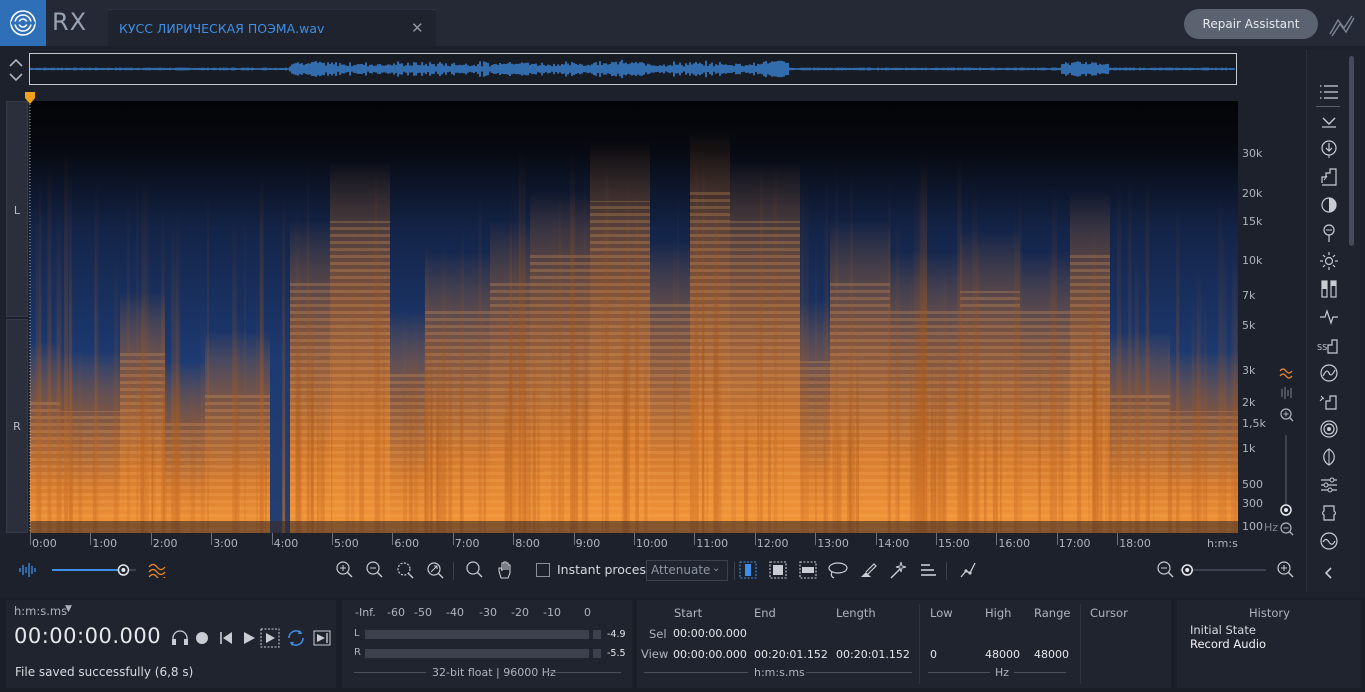  What do you see at coordinates (868, 570) in the screenshot?
I see `brush-tool-icon` at bounding box center [868, 570].